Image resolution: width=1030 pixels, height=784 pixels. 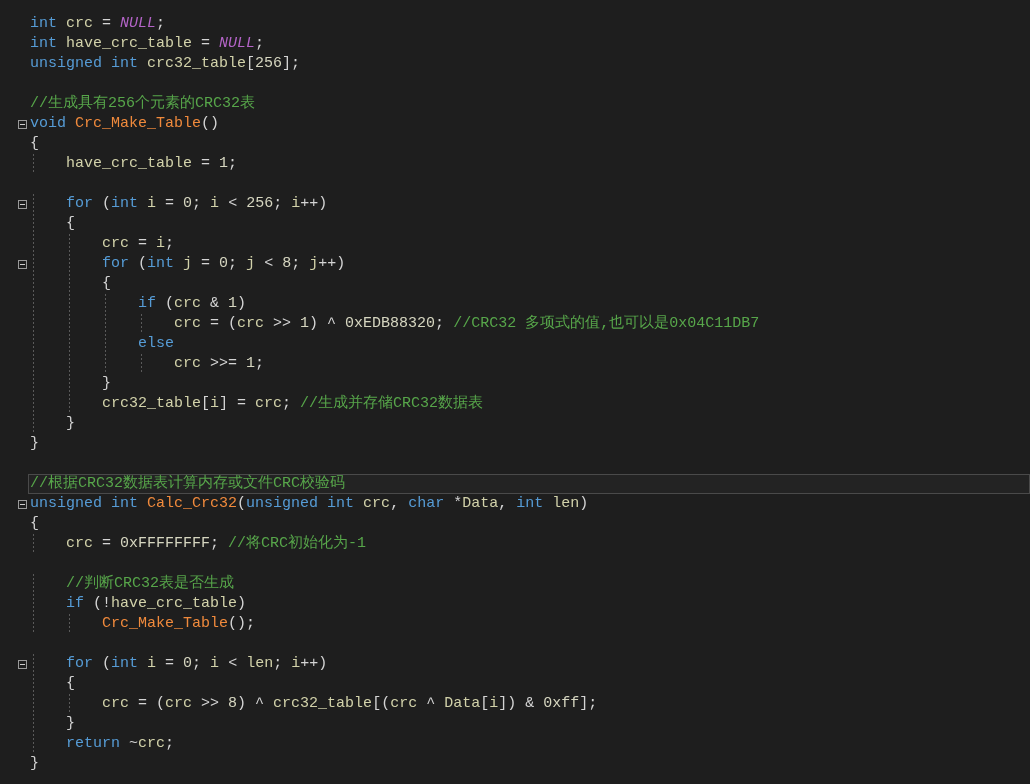 I want to click on code-line: //生成具有256个元素的CRC32表, so click(x=143, y=104).